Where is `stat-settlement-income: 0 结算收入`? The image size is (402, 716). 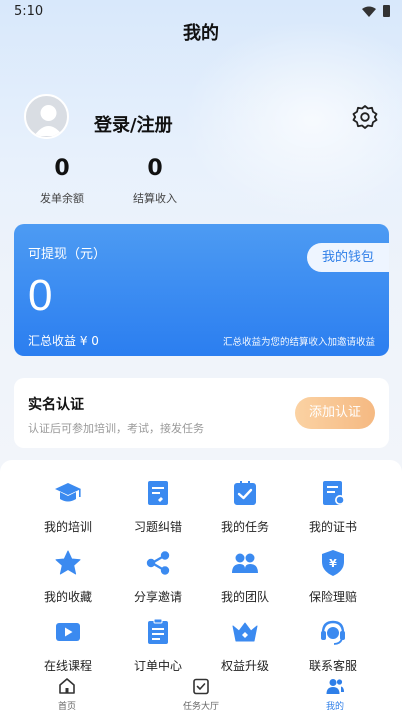
stat-settlement-income: 0 结算收入 is located at coordinates (155, 181).